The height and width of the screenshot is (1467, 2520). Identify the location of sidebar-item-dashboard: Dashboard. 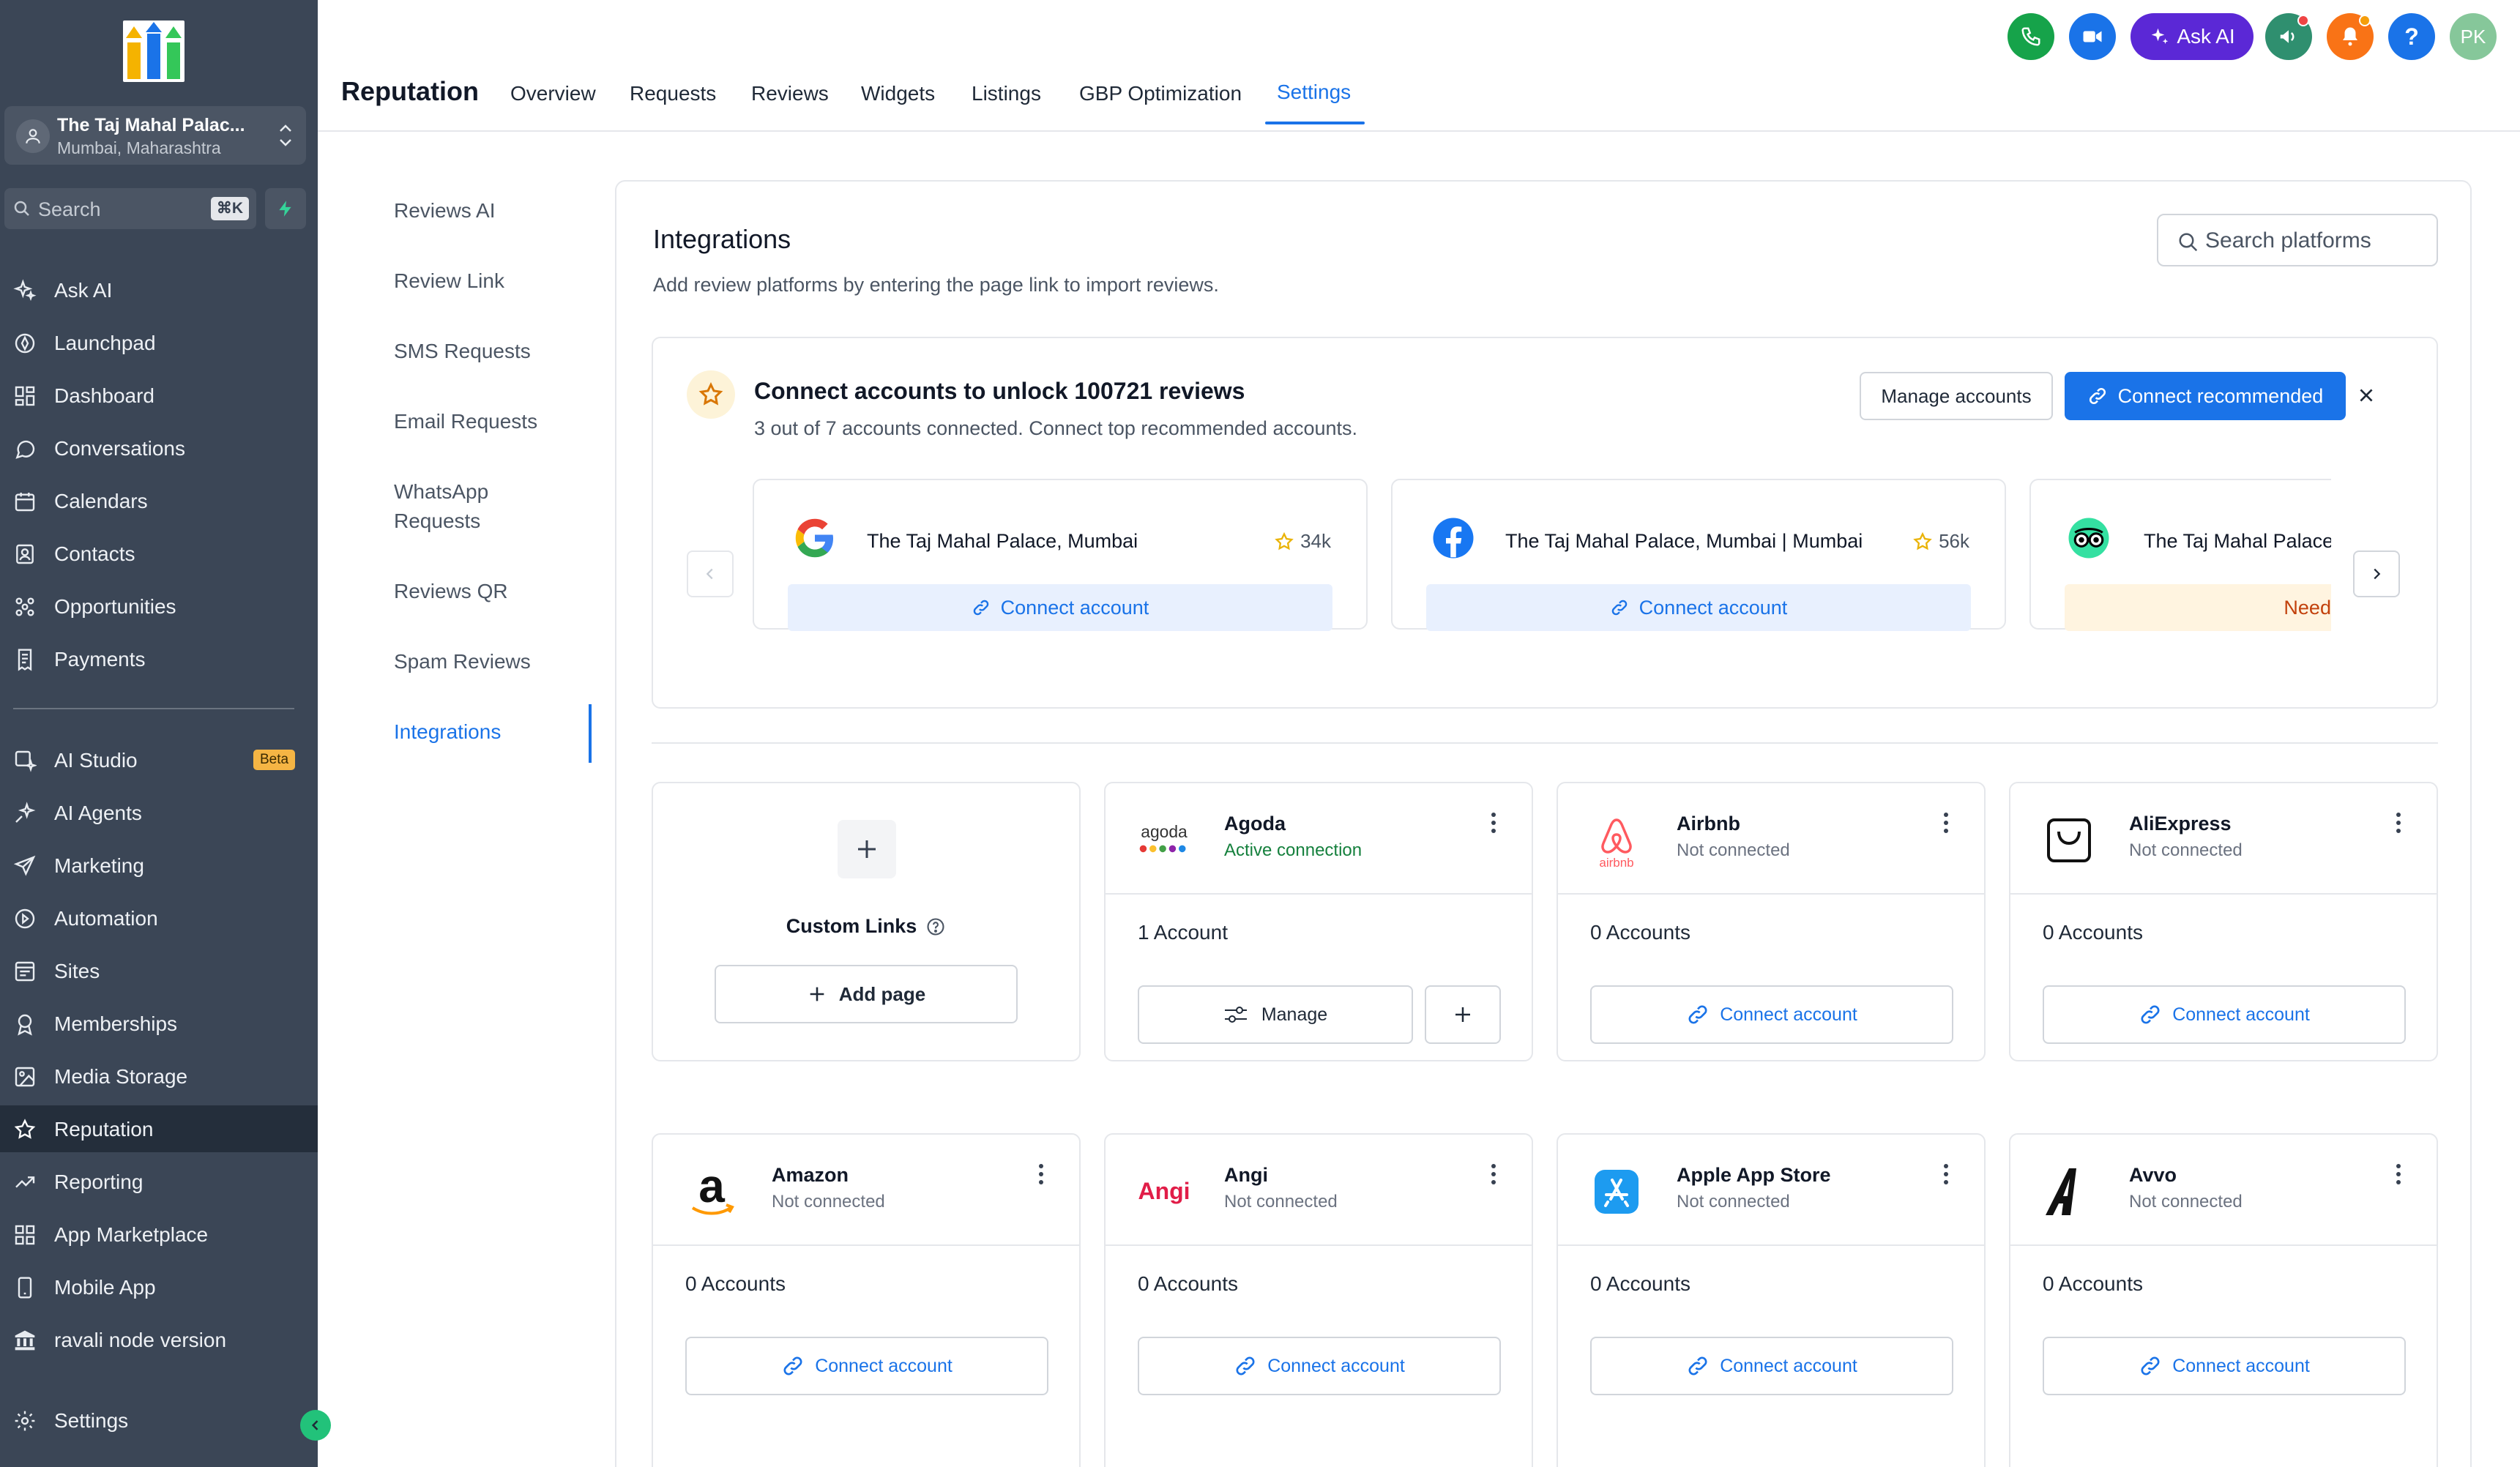
(159, 395).